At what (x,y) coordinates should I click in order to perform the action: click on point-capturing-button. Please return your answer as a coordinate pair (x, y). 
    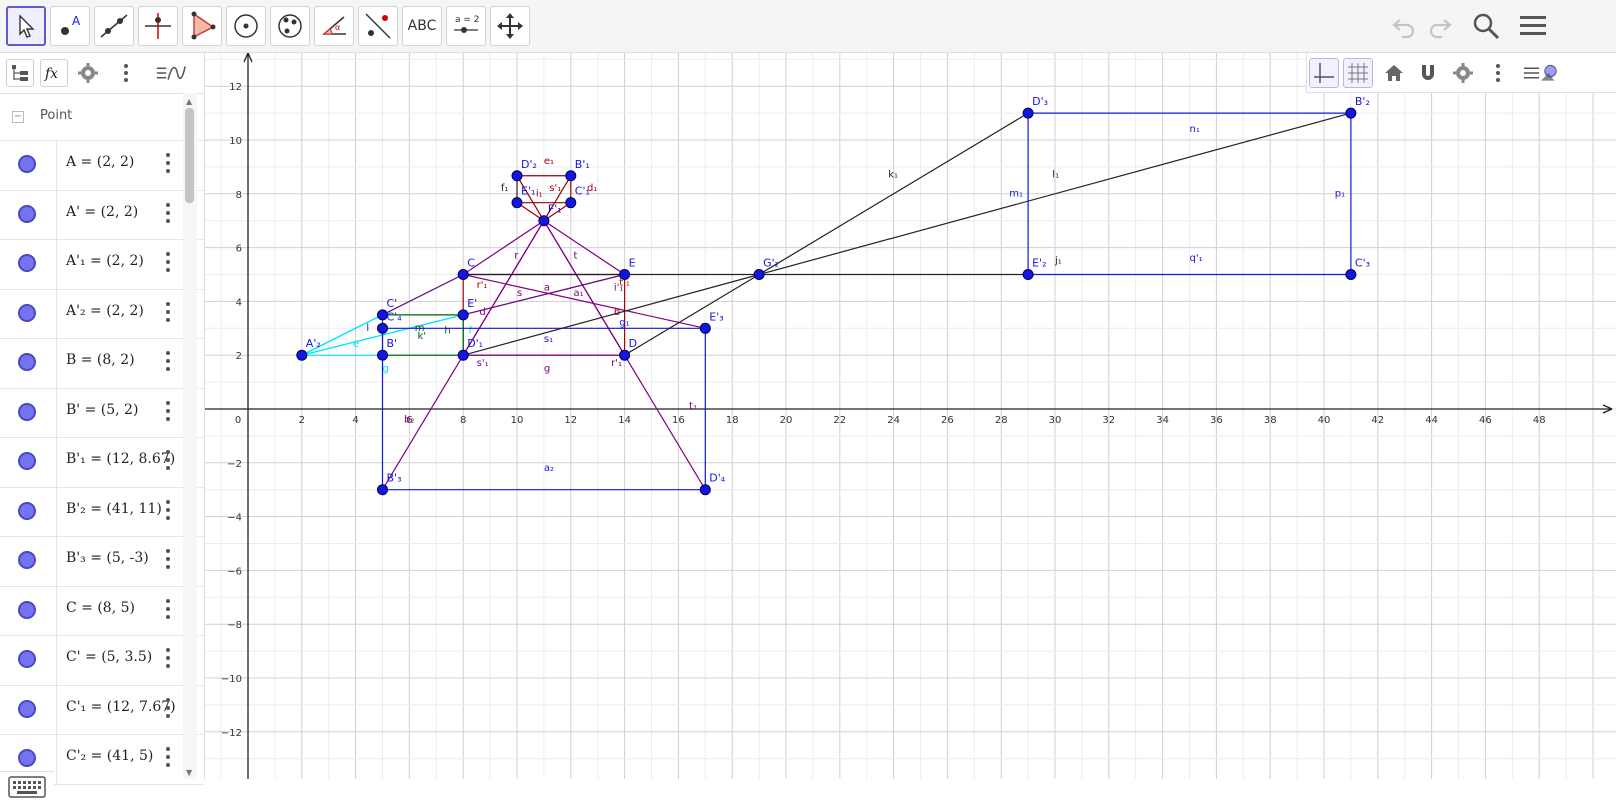
    Looking at the image, I should click on (1428, 73).